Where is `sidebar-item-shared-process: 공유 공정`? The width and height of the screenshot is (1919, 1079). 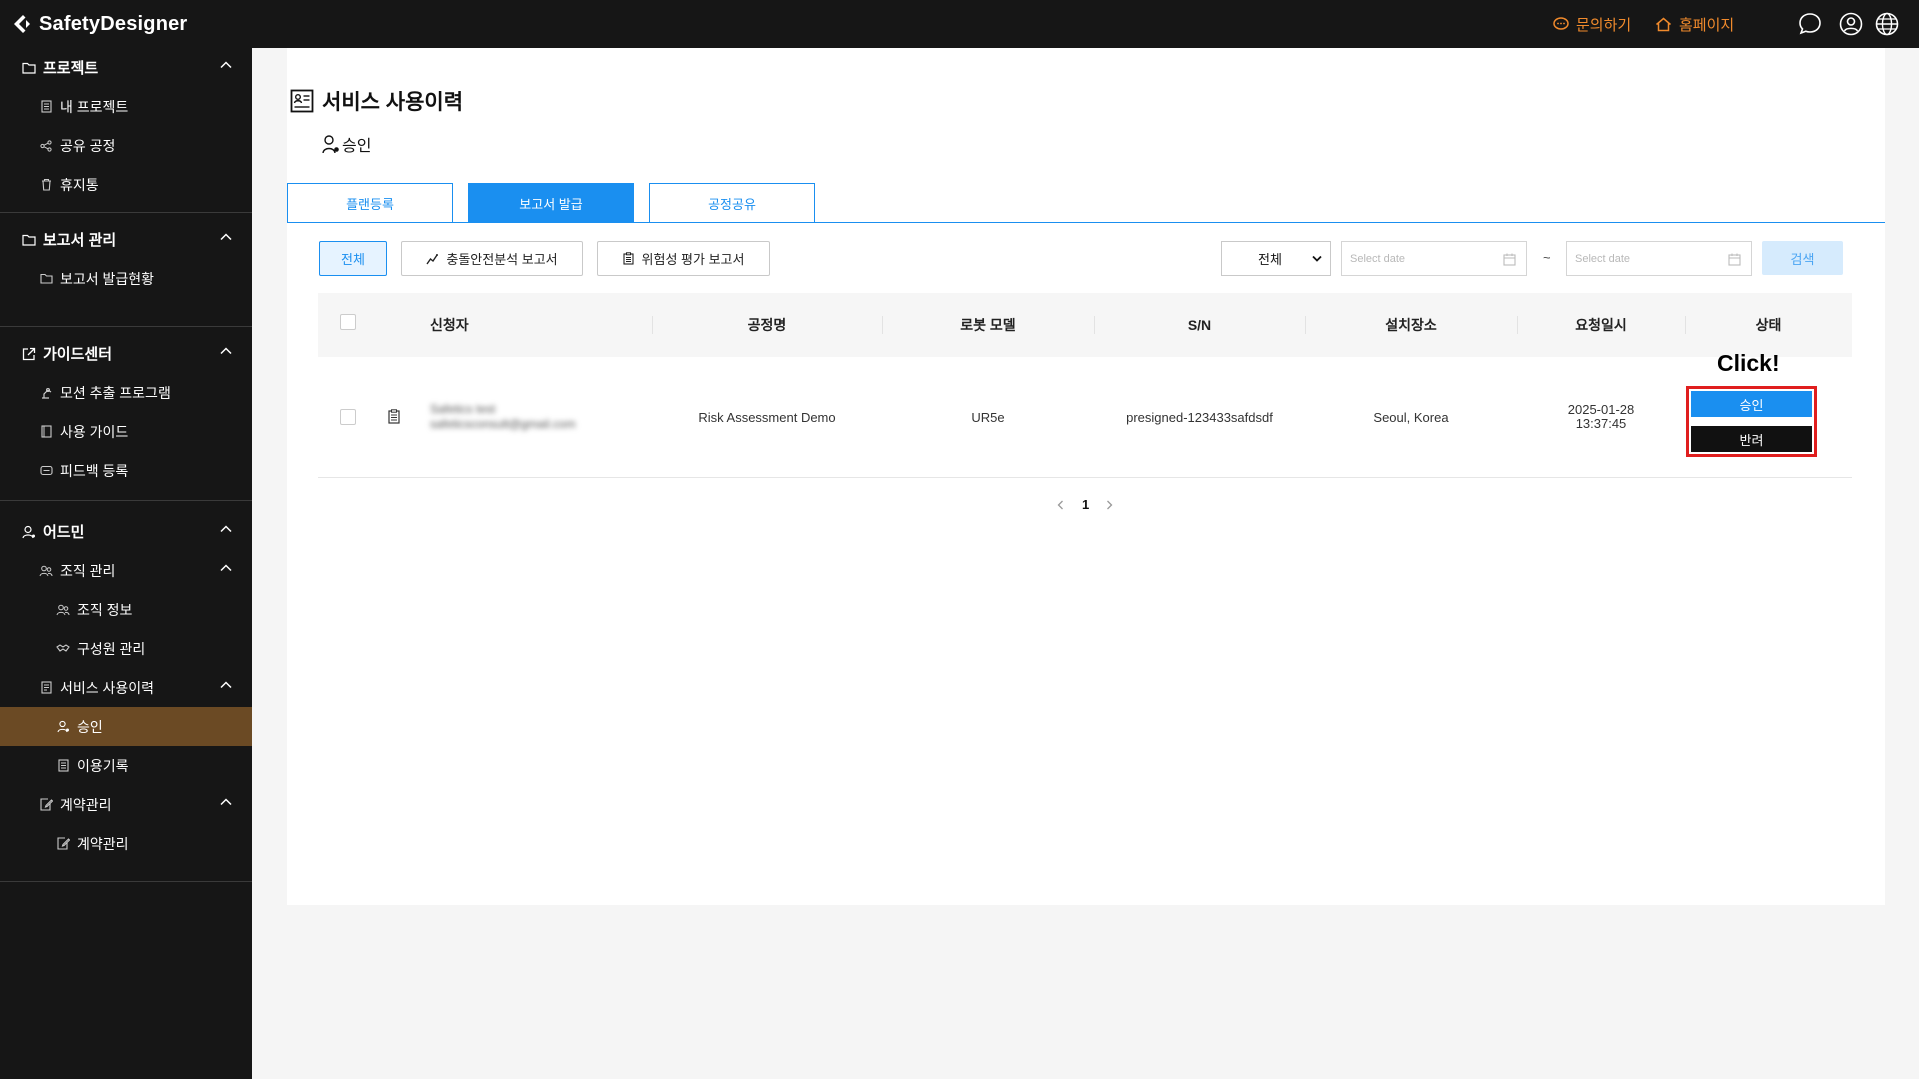 sidebar-item-shared-process: 공유 공정 is located at coordinates (126, 145).